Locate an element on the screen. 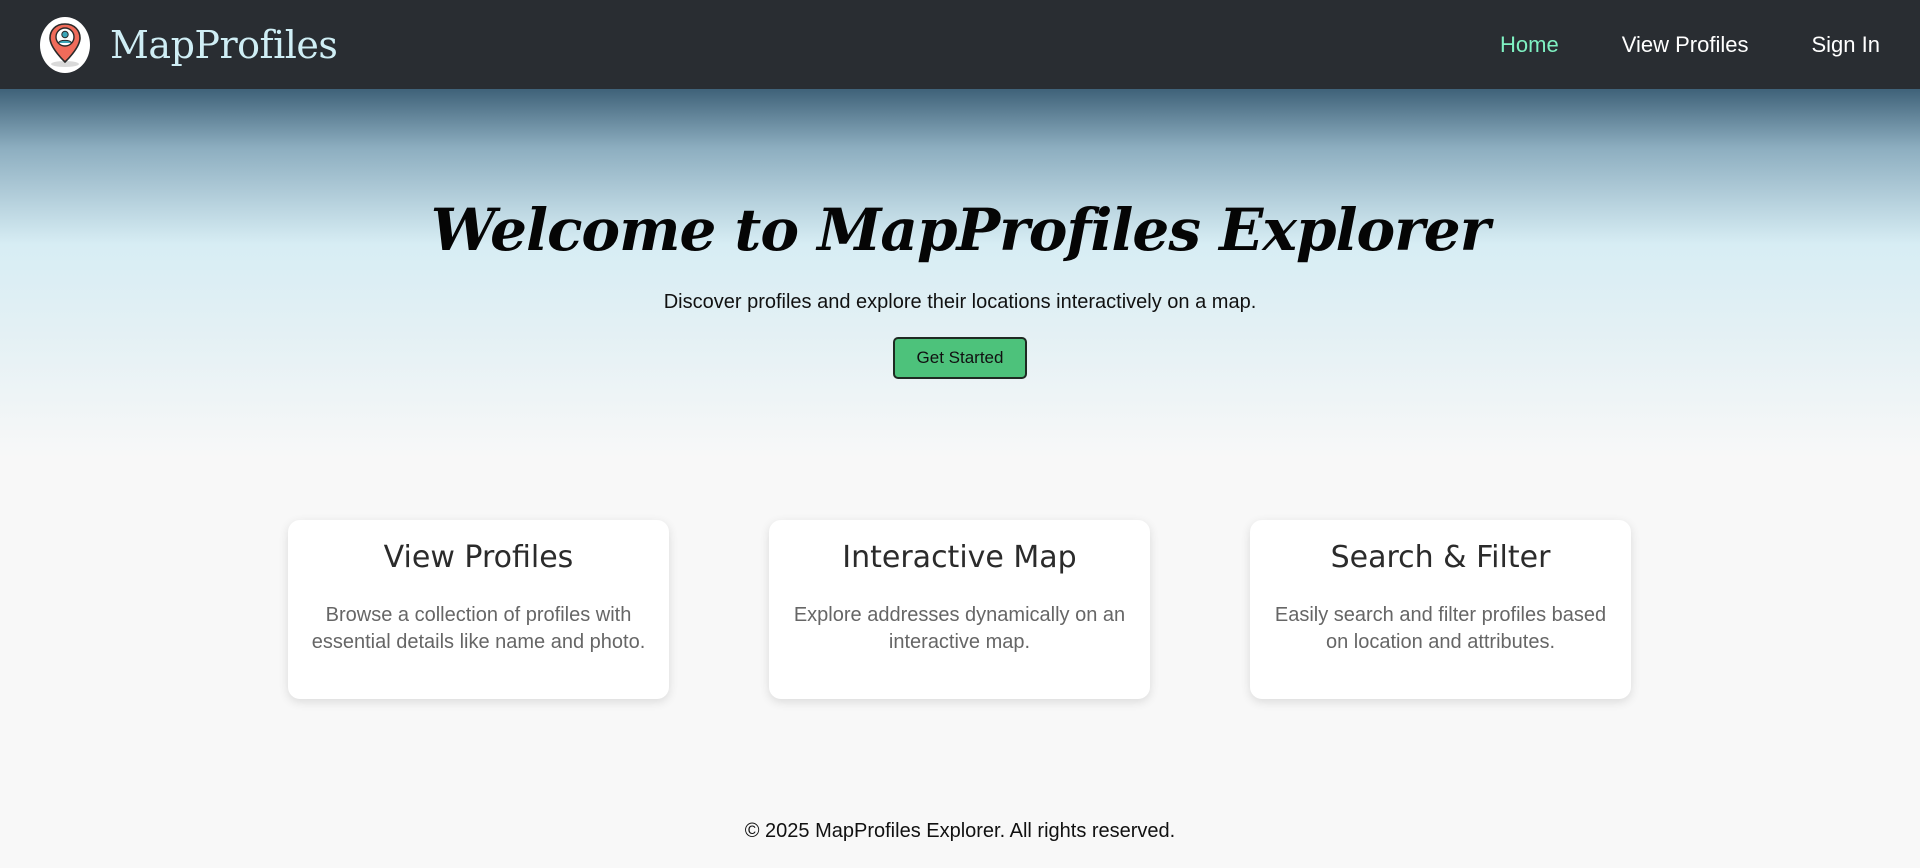  feature-card-title: Interactive Map is located at coordinates (959, 557).